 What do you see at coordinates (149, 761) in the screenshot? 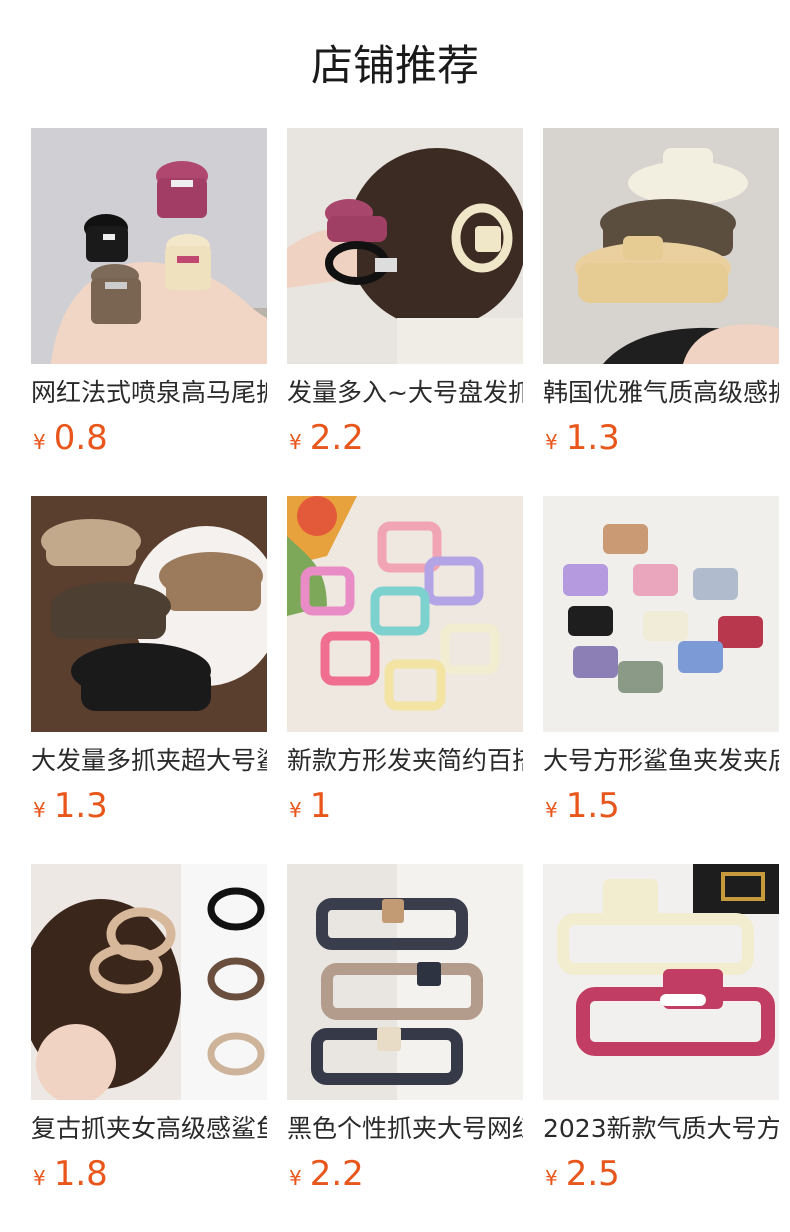
I see `product-name: 大发量多抓夹超大号鲨鱼夹` at bounding box center [149, 761].